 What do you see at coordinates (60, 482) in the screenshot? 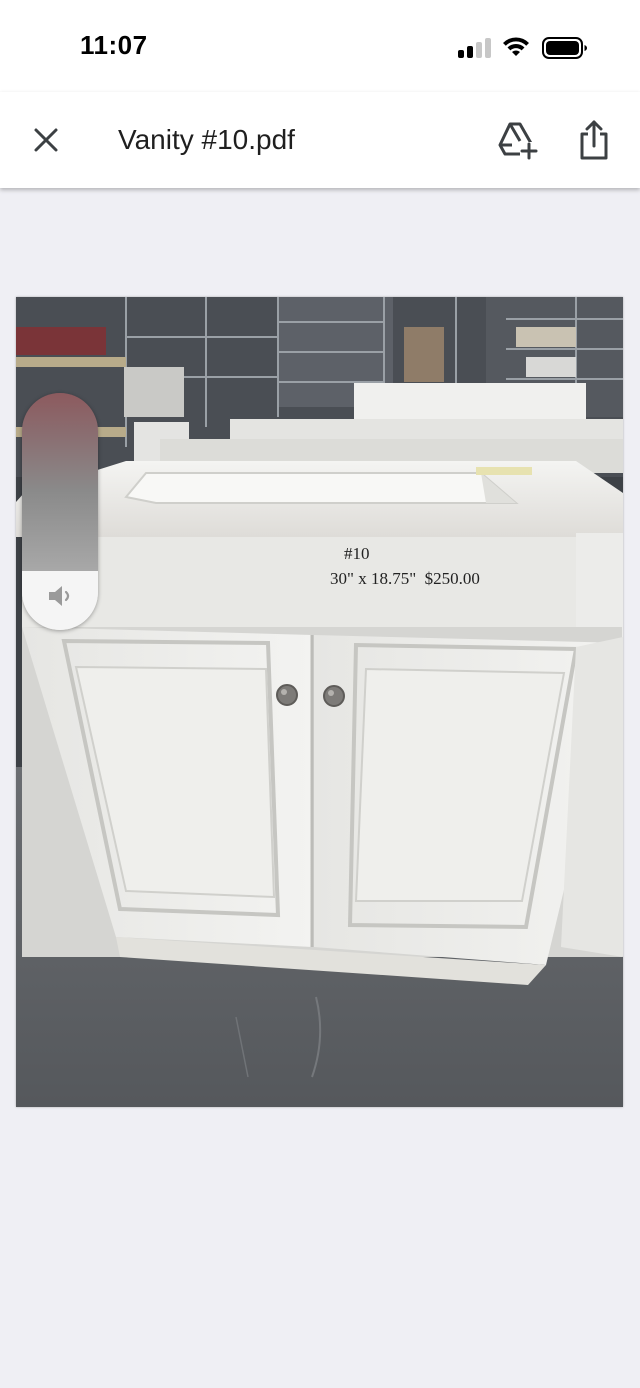
I see `volume-level-fill` at bounding box center [60, 482].